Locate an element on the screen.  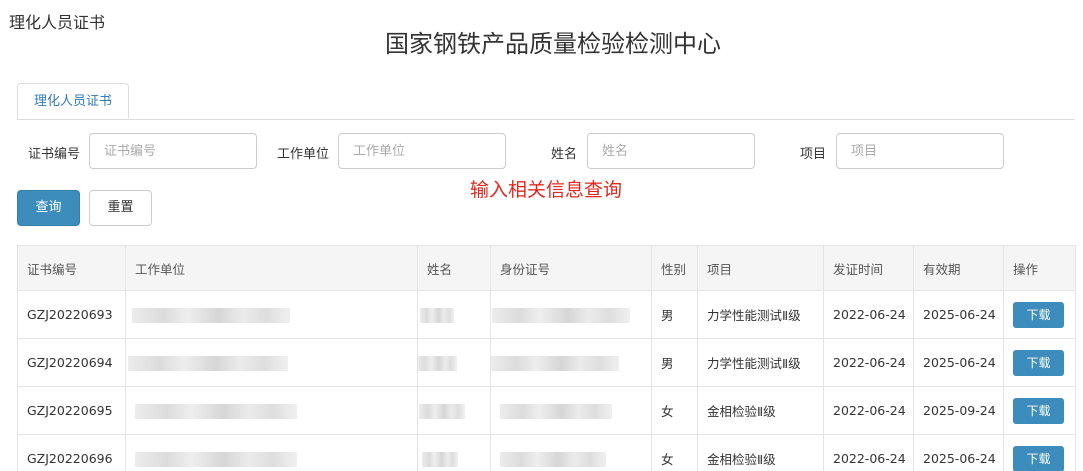
cell-cert-no: GZJ20220693 is located at coordinates (71, 314).